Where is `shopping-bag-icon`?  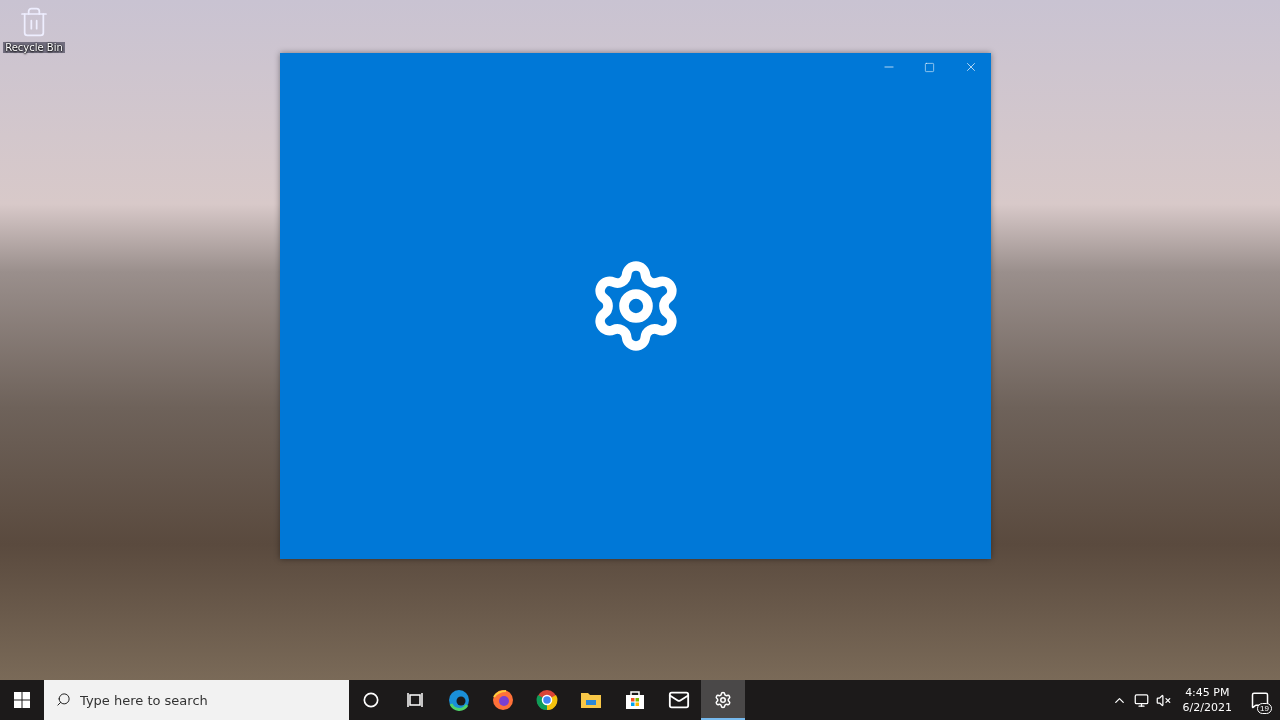 shopping-bag-icon is located at coordinates (635, 700).